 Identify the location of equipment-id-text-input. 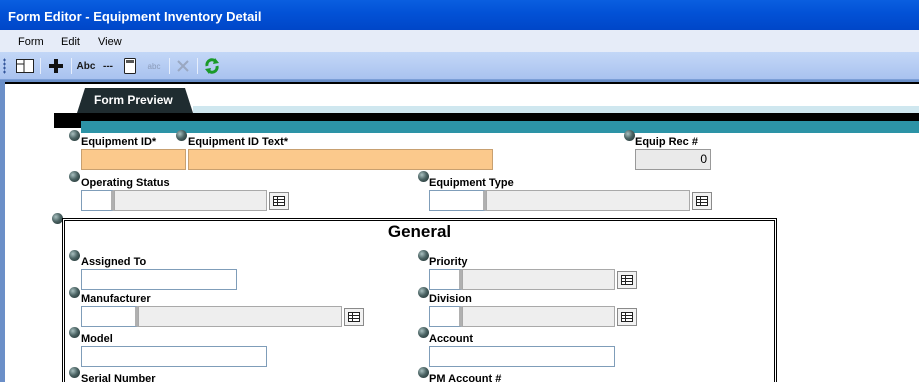
(340, 159).